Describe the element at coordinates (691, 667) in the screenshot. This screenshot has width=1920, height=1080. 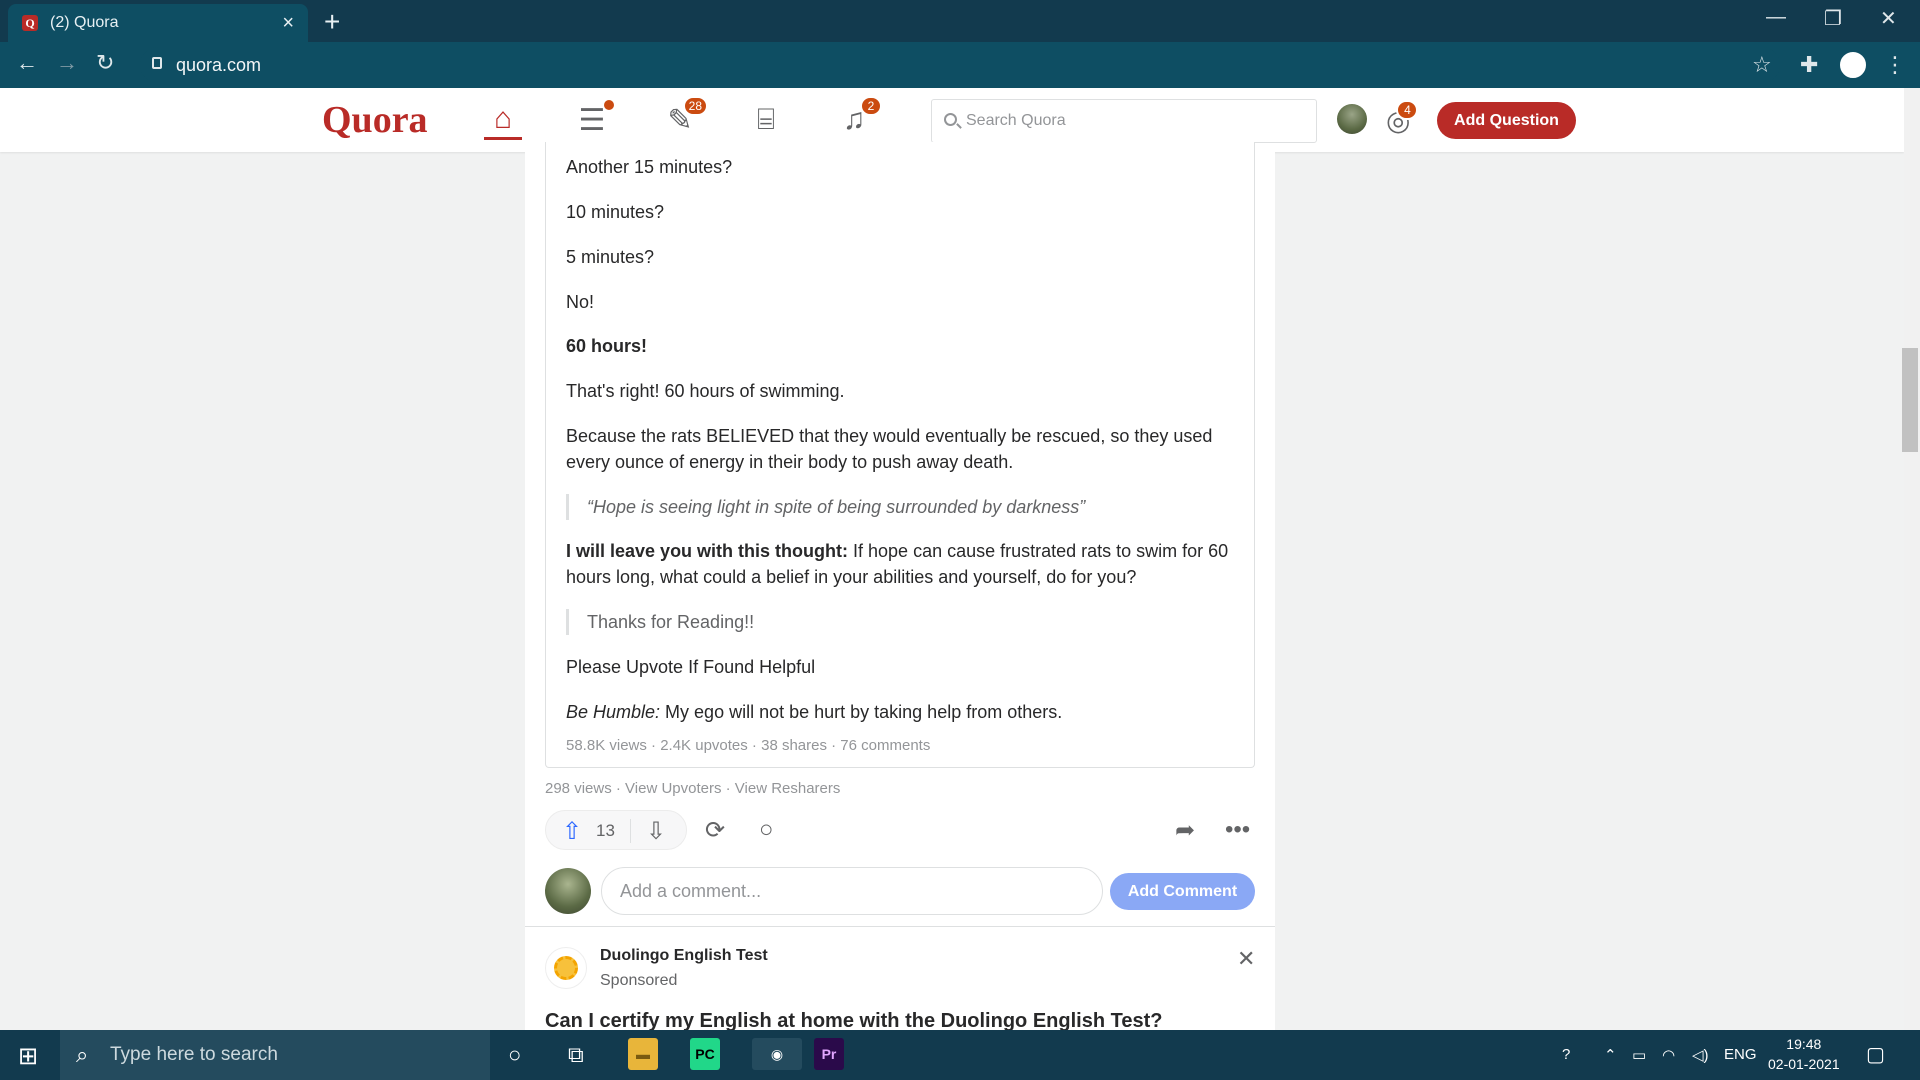
I see `answer-paragraph: Please Upvote If Found Helpful` at that location.